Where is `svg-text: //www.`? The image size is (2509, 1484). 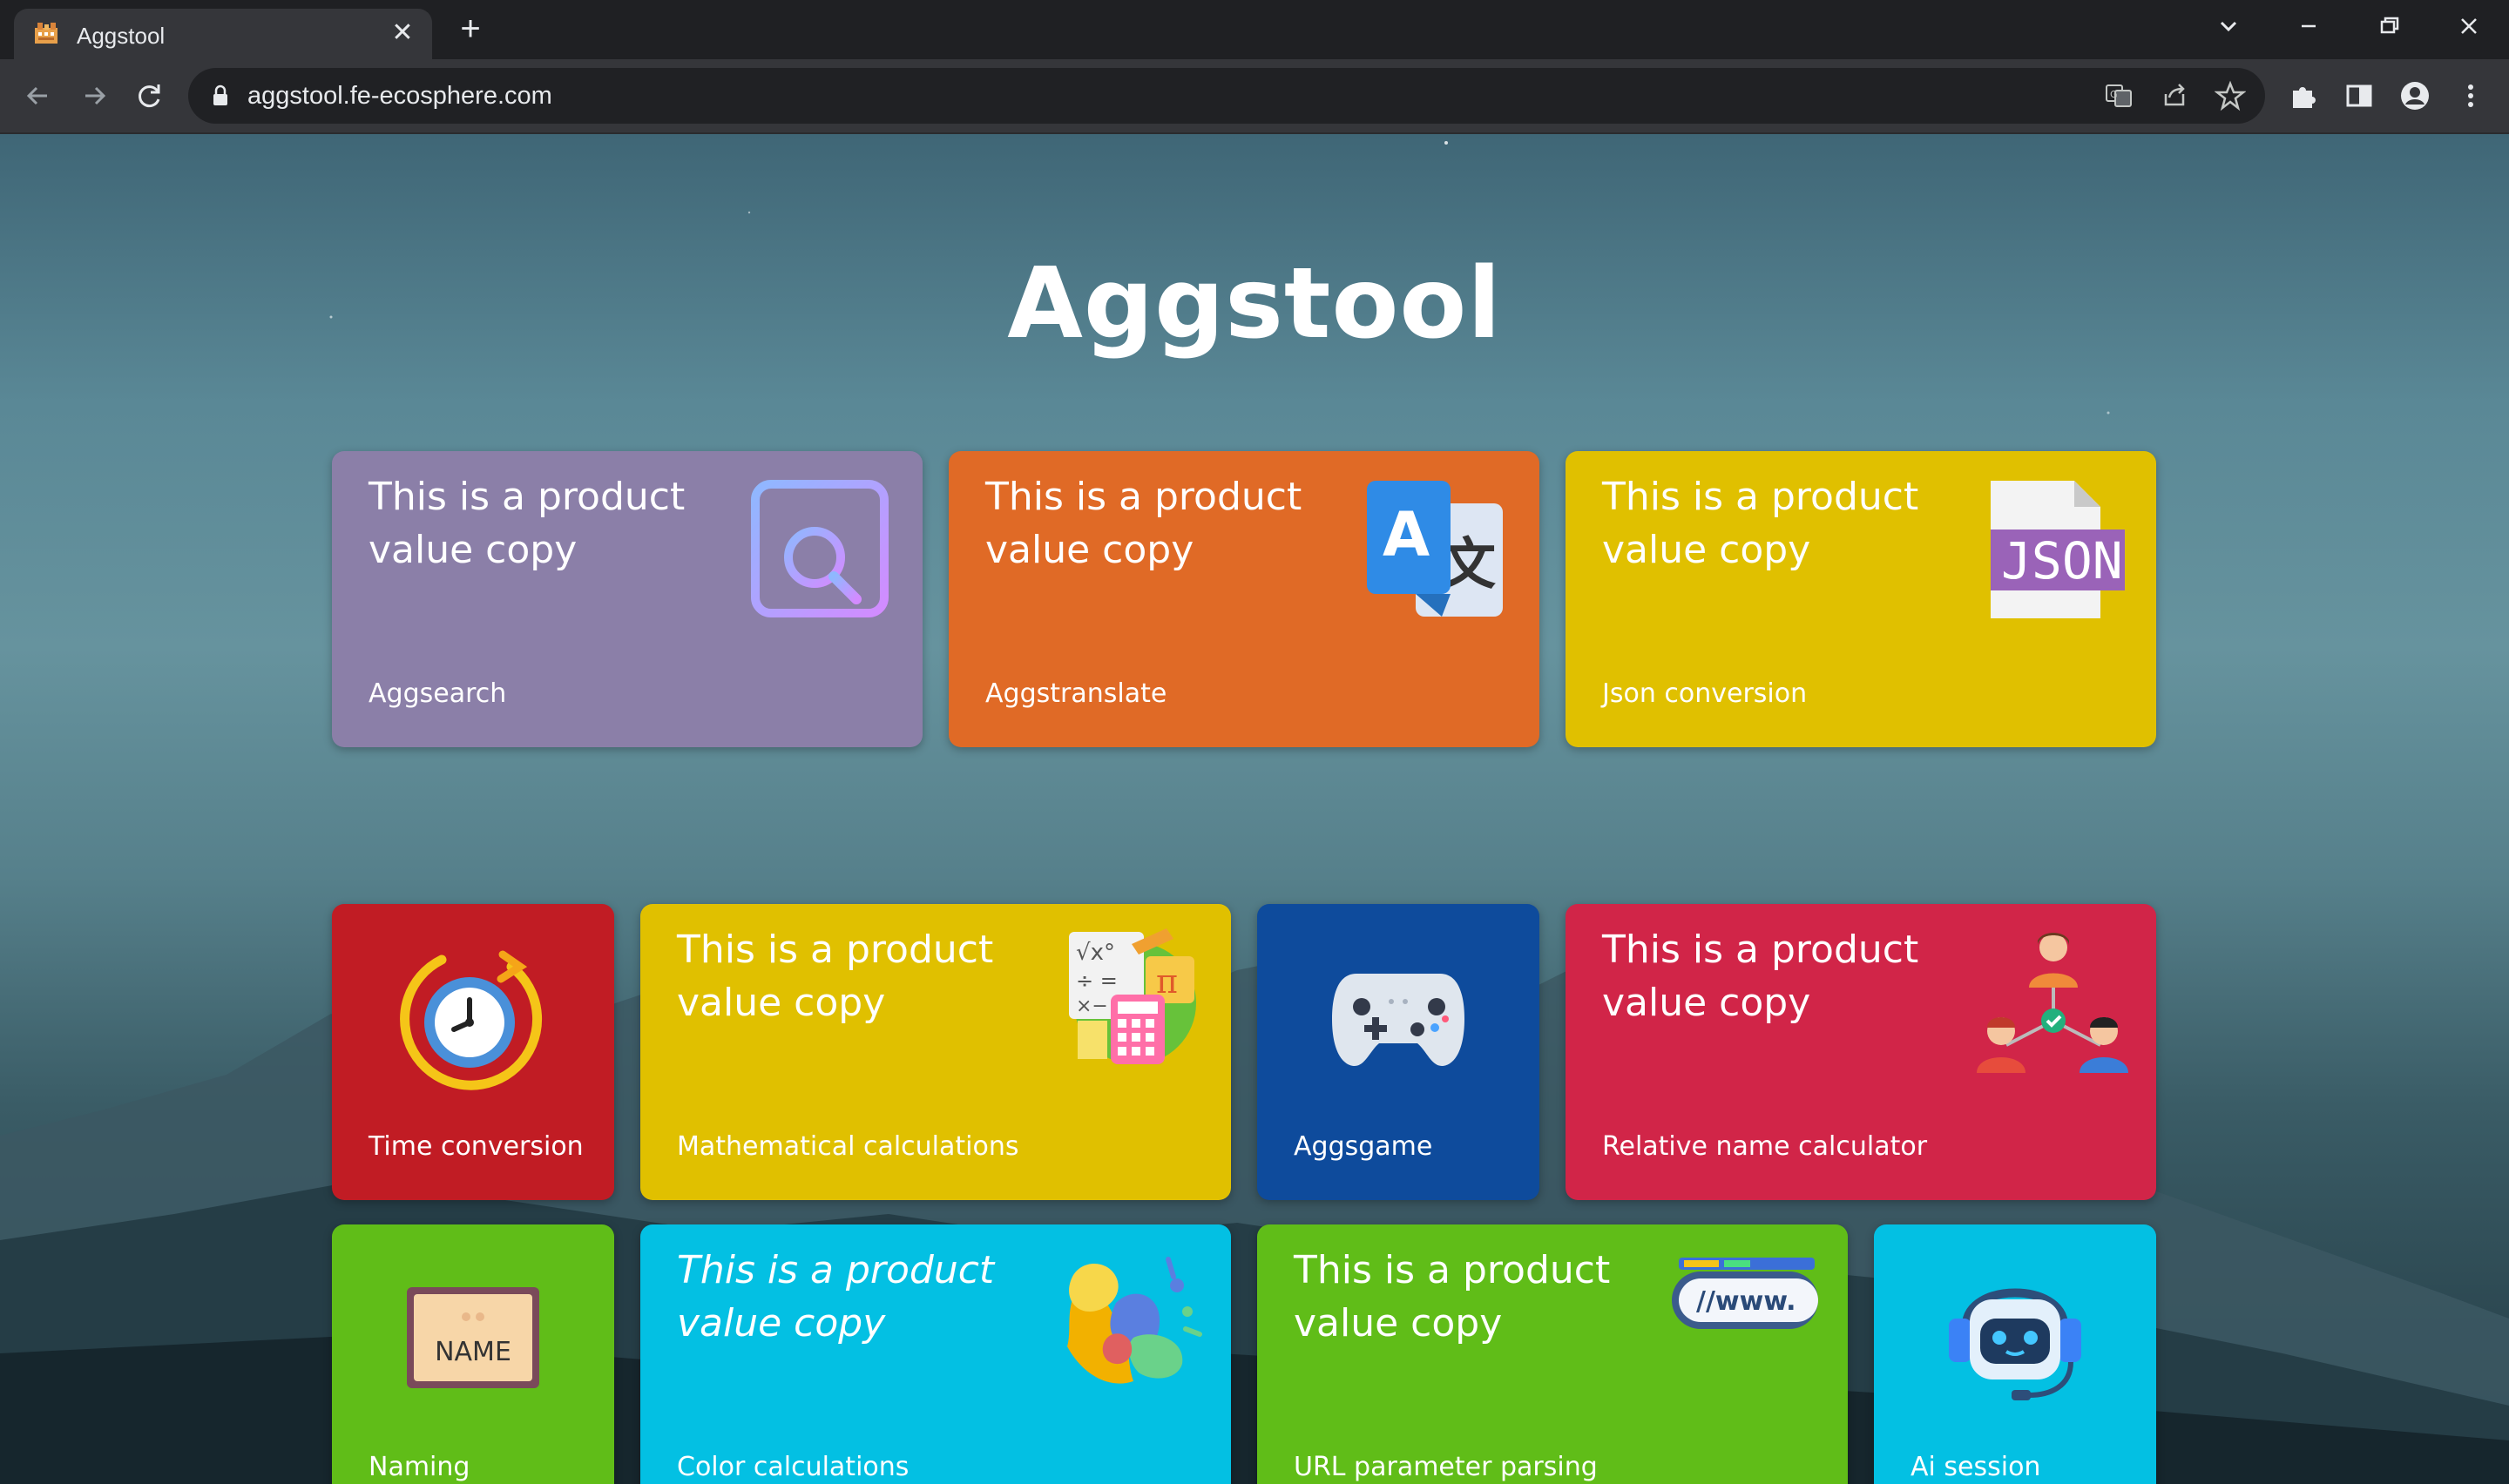
svg-text: //www. is located at coordinates (1746, 1301).